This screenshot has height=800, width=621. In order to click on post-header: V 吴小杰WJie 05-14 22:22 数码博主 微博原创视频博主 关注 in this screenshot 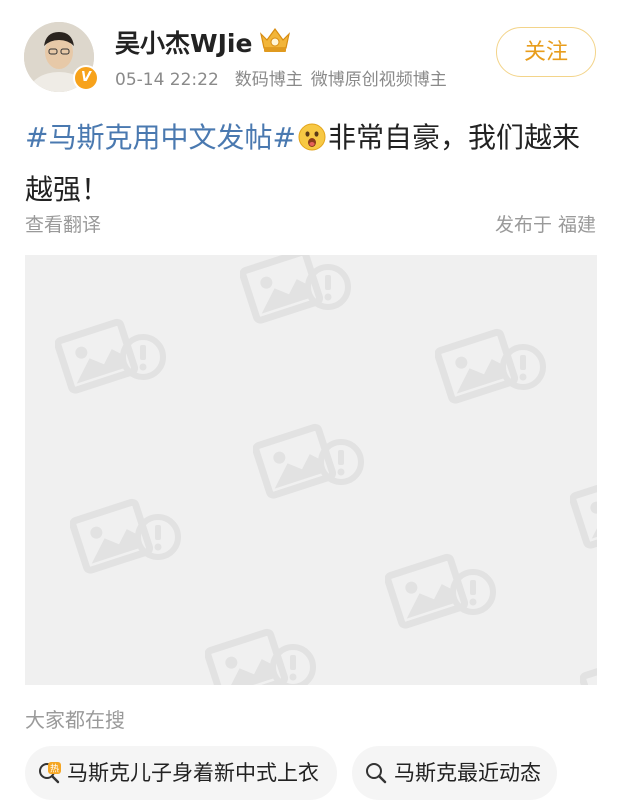, I will do `click(310, 55)`.